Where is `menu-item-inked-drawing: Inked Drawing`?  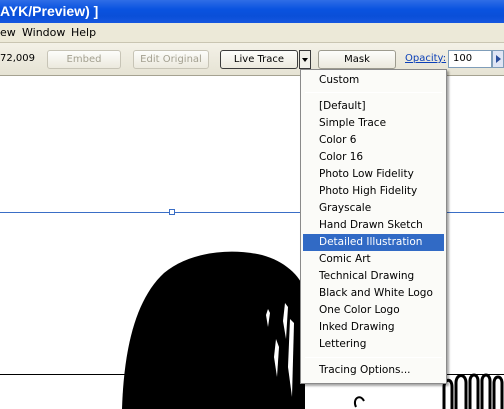
menu-item-inked-drawing: Inked Drawing is located at coordinates (373, 327).